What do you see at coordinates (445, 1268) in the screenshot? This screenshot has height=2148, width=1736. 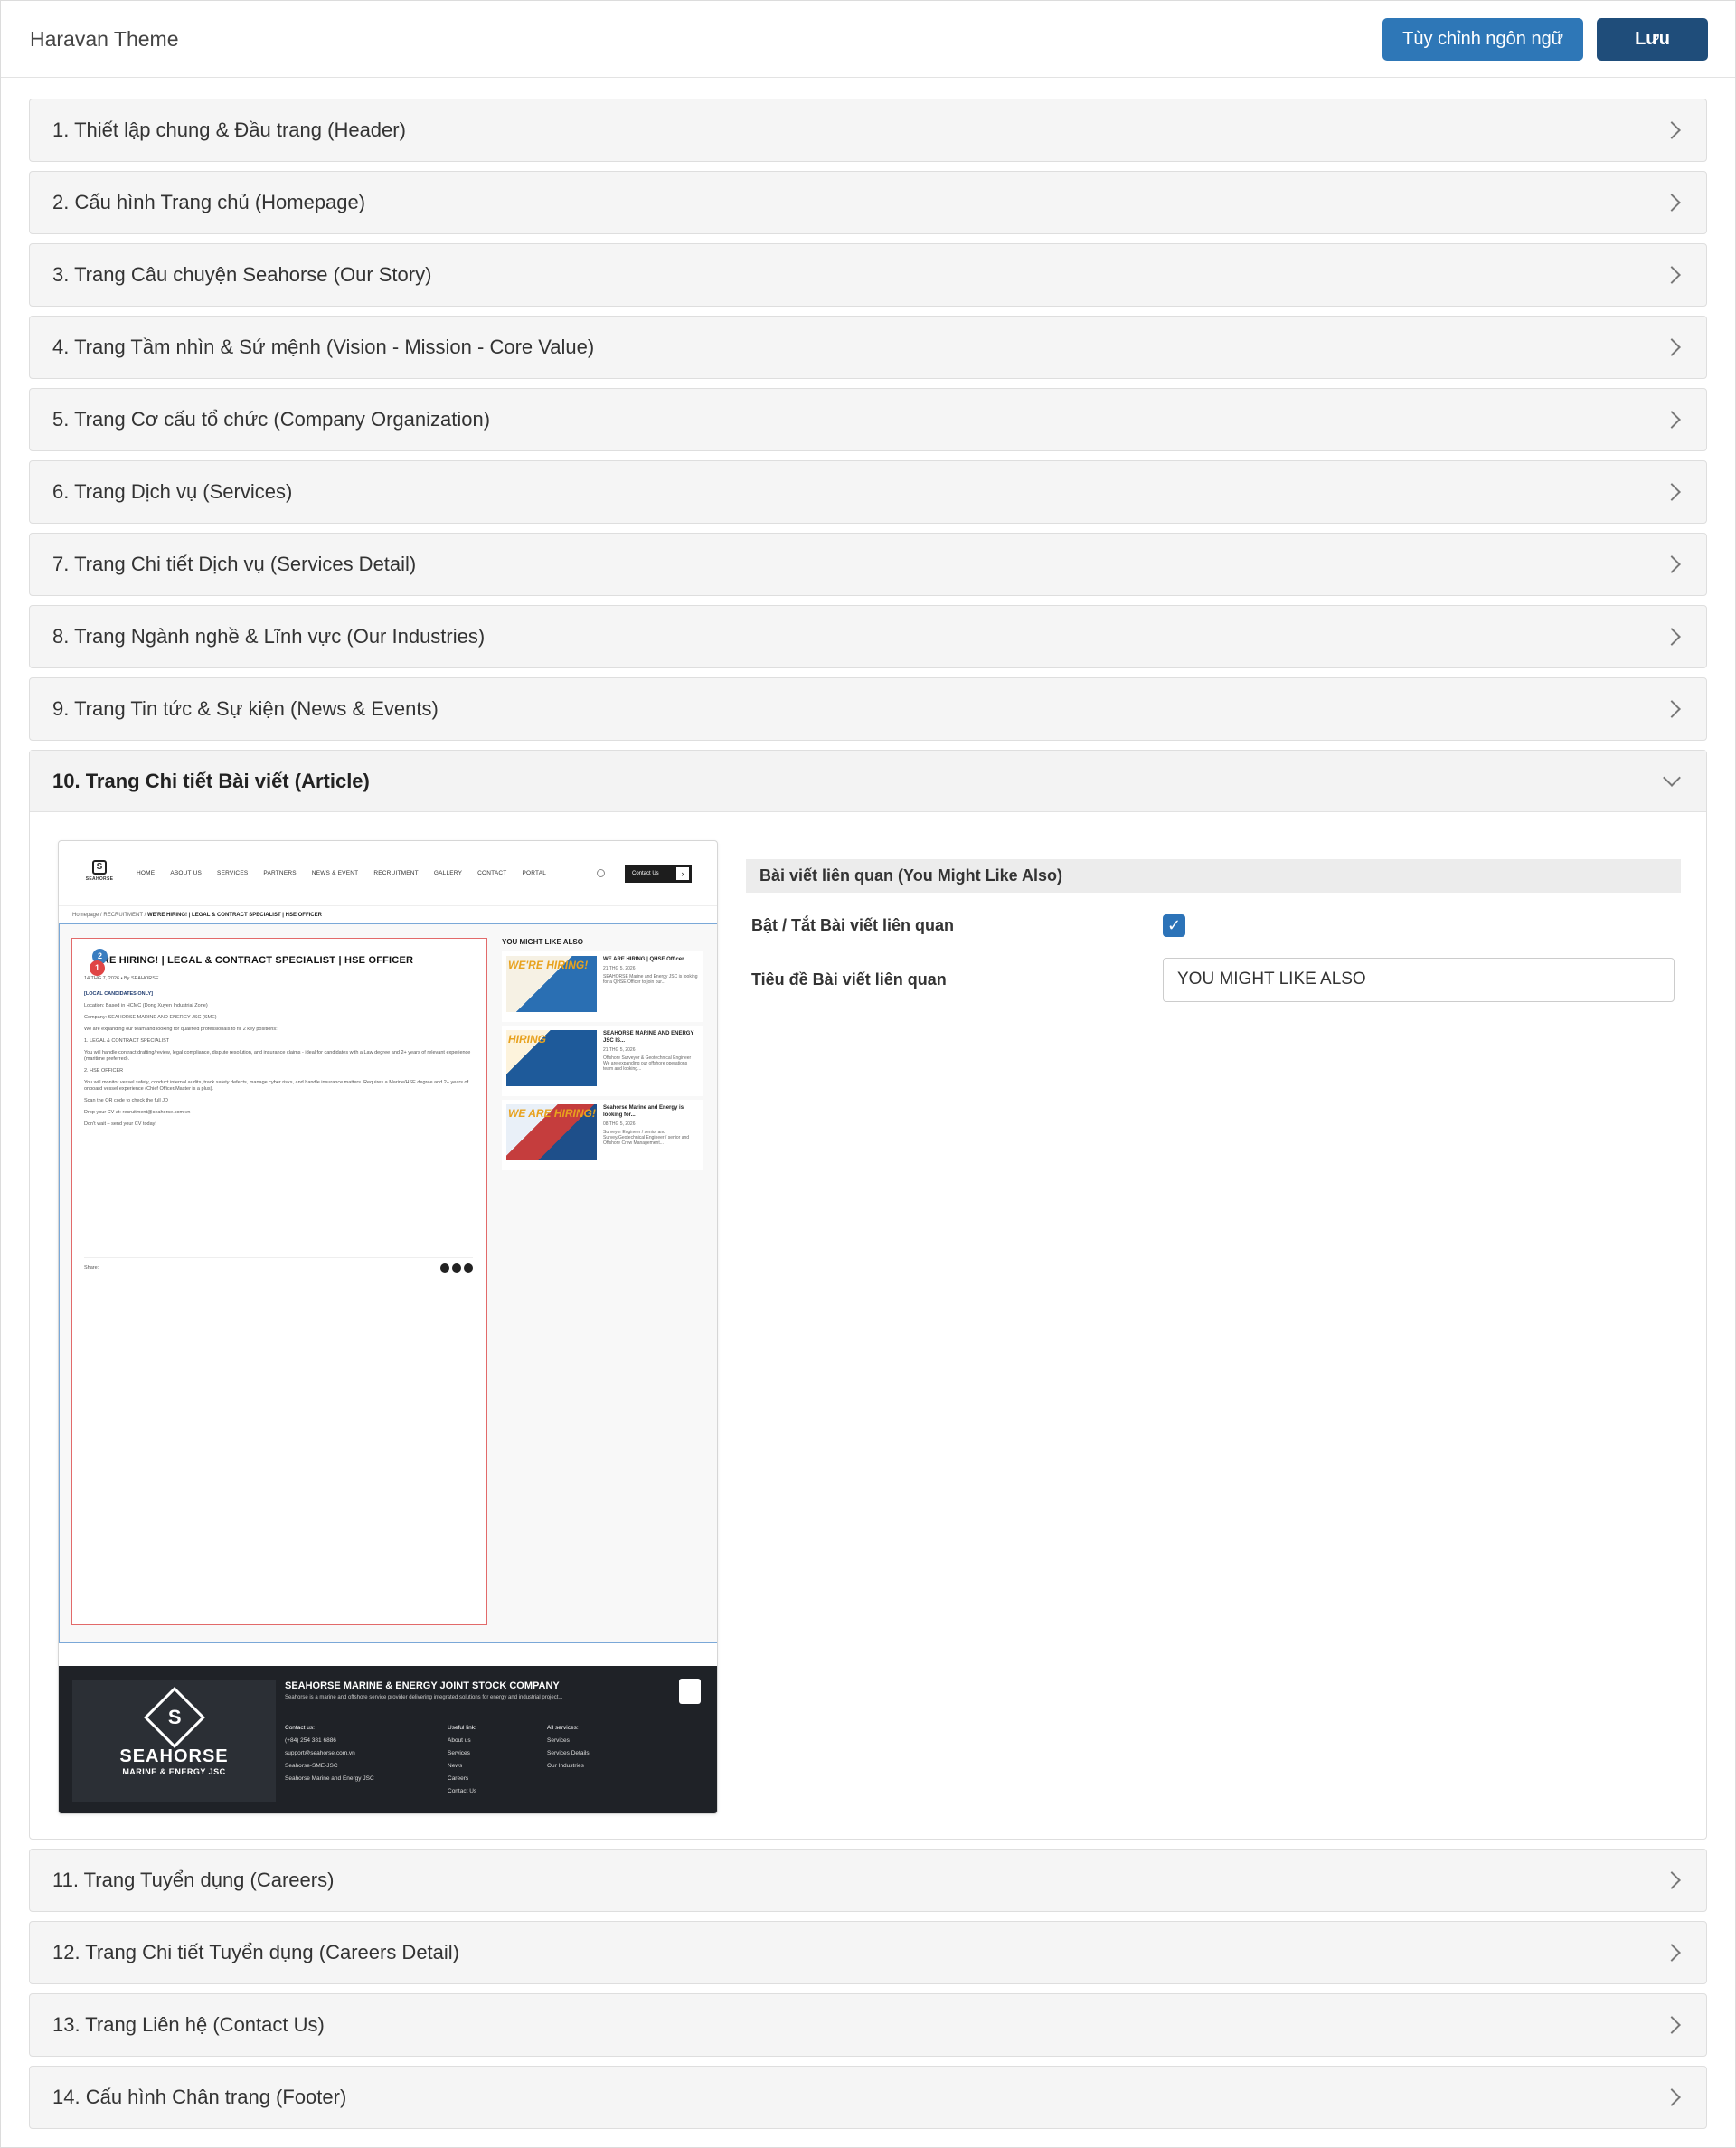 I see `facebook-icon` at bounding box center [445, 1268].